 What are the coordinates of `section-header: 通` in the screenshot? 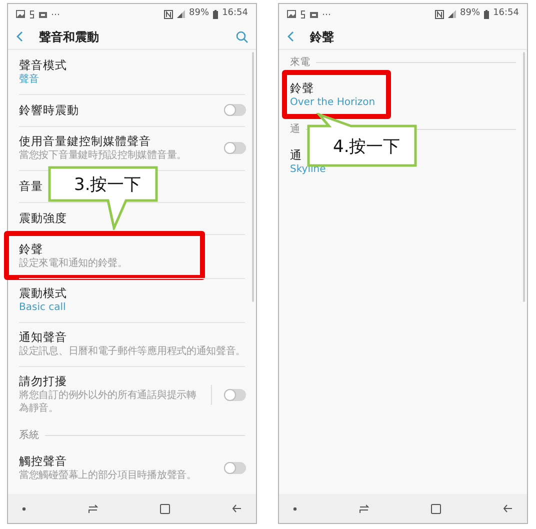 It's located at (295, 129).